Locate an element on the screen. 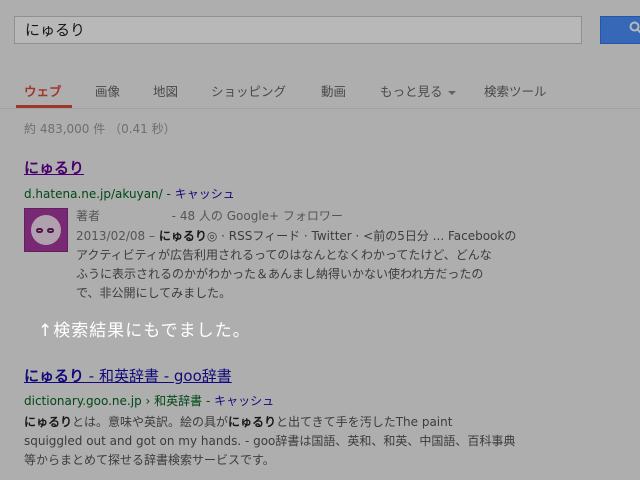 The image size is (640, 480). result-1-title-link: にゅるり is located at coordinates (54, 167).